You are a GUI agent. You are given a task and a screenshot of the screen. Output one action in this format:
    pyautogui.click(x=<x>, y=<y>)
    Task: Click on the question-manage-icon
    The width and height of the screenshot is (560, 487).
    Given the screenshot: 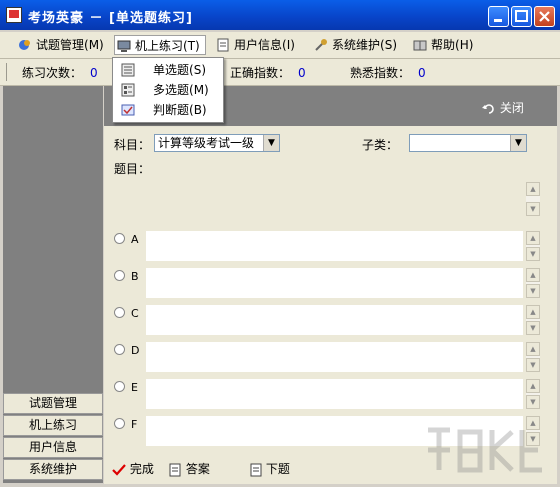 What is the action you would take?
    pyautogui.click(x=24, y=45)
    